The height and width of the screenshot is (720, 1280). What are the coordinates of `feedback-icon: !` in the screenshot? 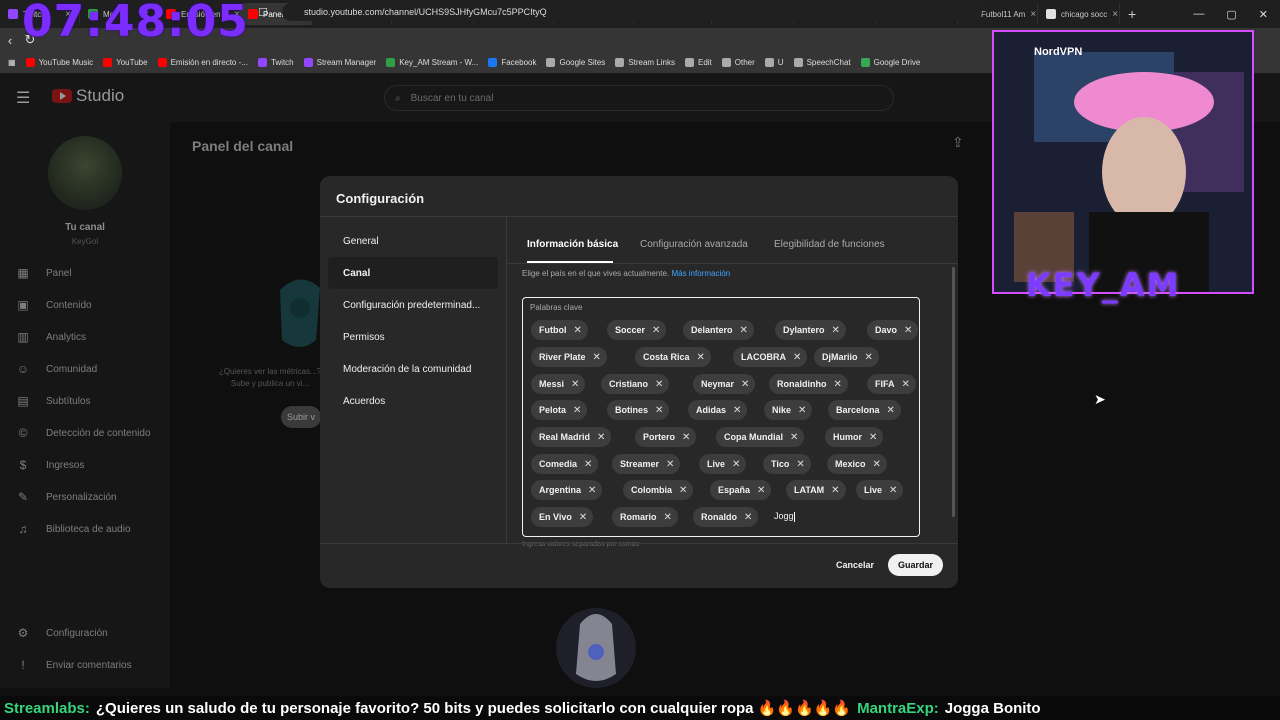 It's located at (23, 665).